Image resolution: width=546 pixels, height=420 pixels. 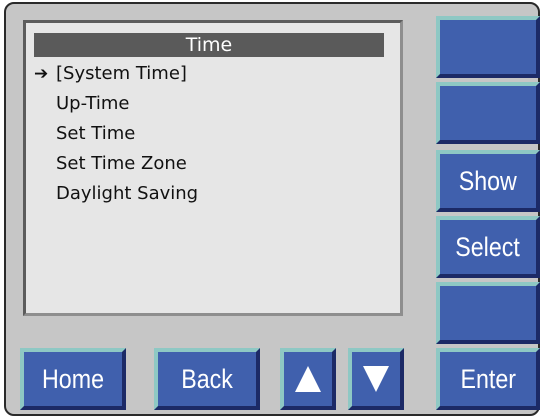 I want to click on scroll-down-button, so click(x=376, y=379).